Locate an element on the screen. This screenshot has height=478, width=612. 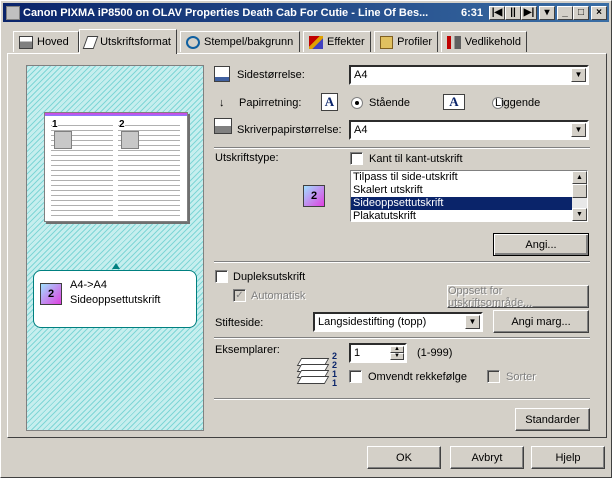
copies-input: 1 ▲ ▼ is located at coordinates (378, 353).